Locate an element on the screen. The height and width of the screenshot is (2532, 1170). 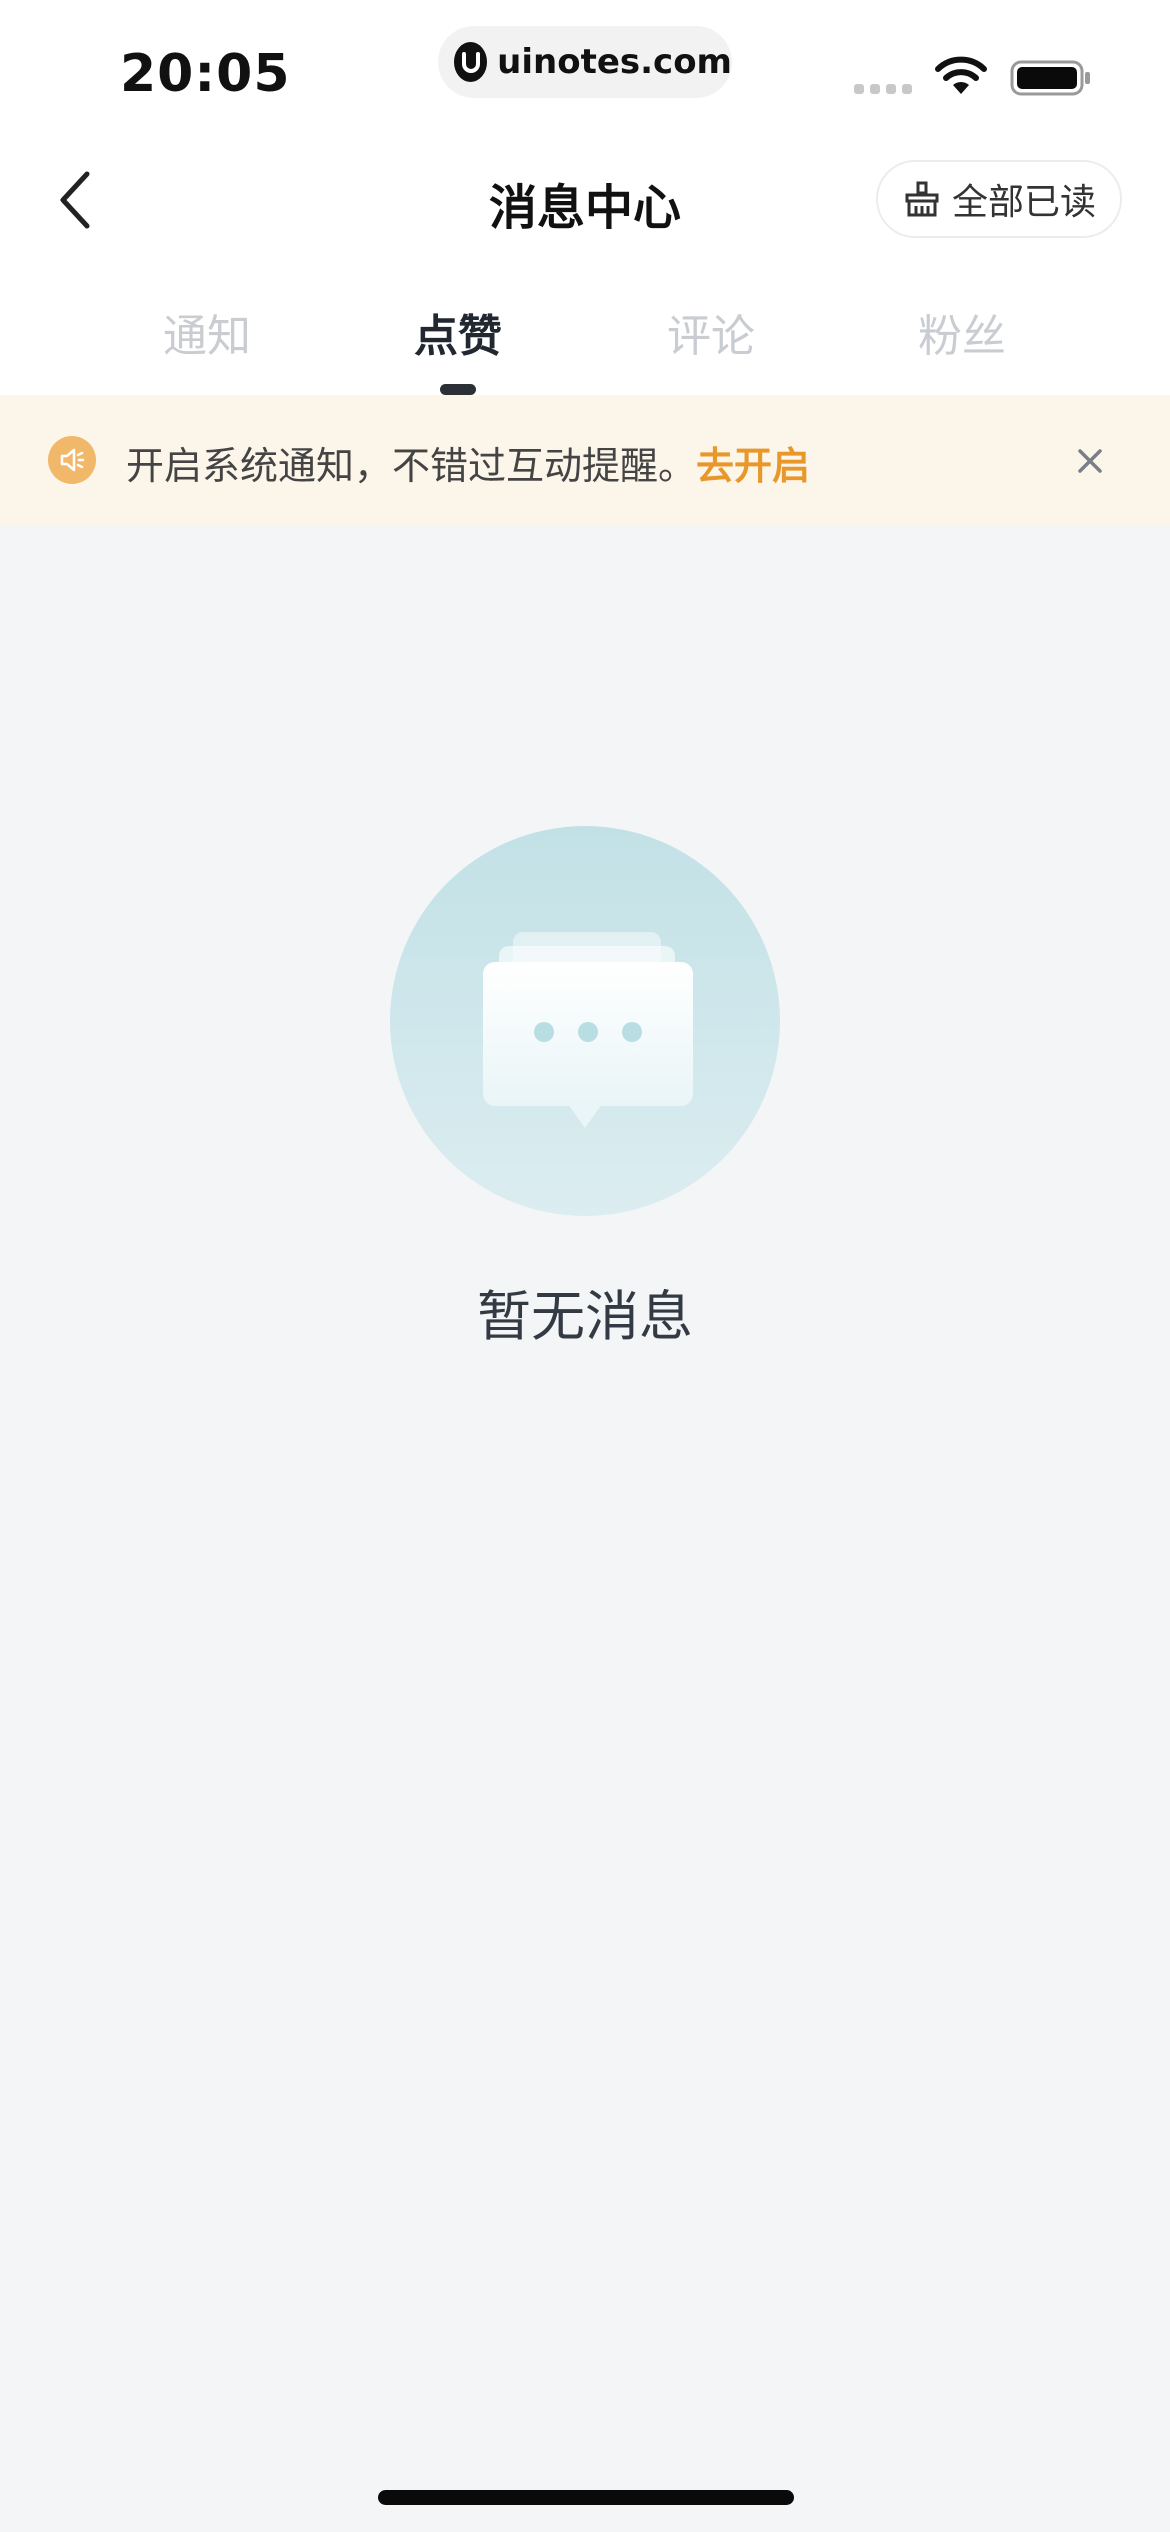
empty-state-message: 暂无消息 is located at coordinates (585, 1316).